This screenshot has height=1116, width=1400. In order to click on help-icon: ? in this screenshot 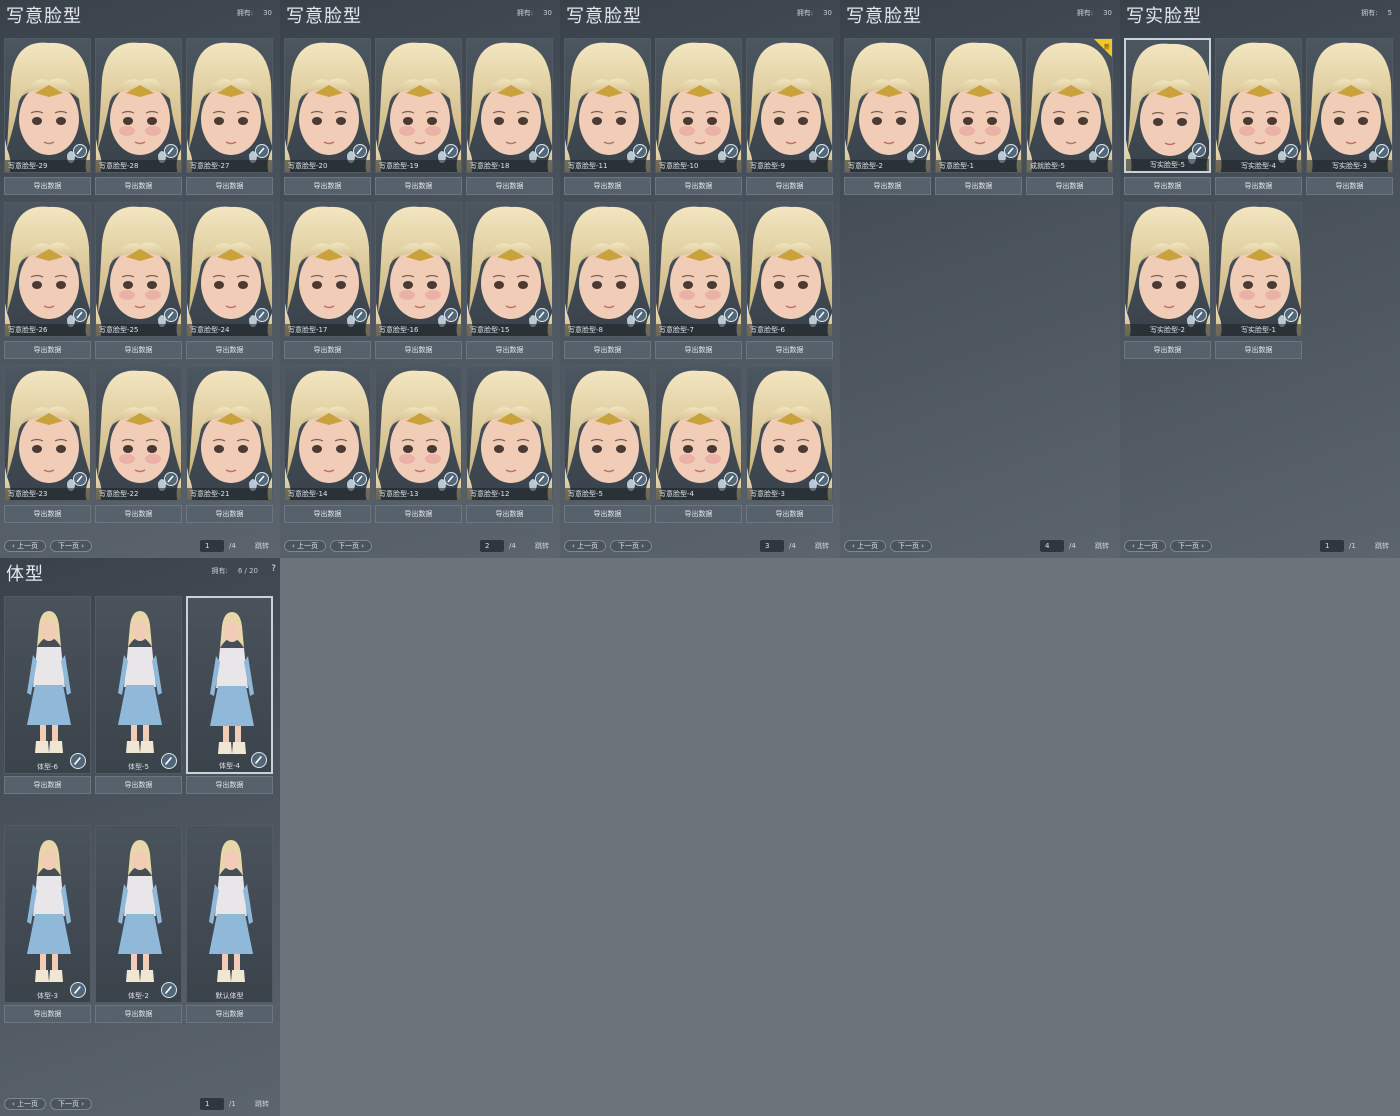, I will do `click(273, 569)`.